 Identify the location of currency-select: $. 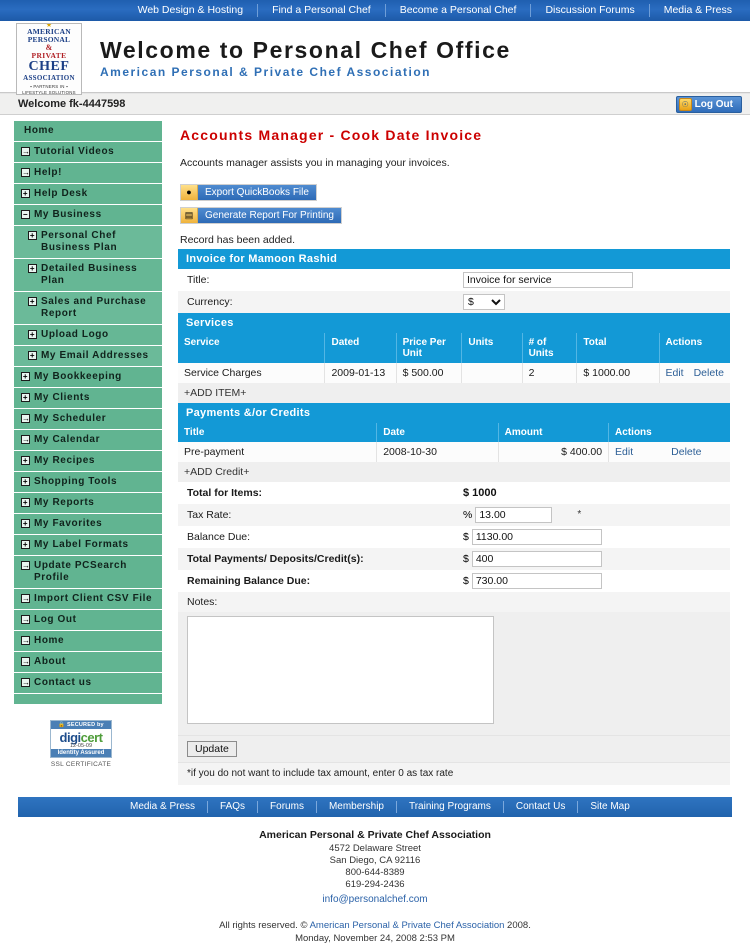
(484, 301).